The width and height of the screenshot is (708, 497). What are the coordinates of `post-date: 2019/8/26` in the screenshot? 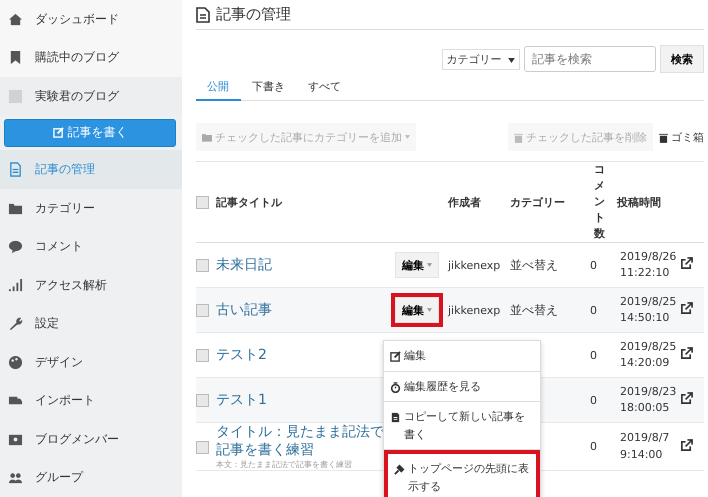 It's located at (649, 256).